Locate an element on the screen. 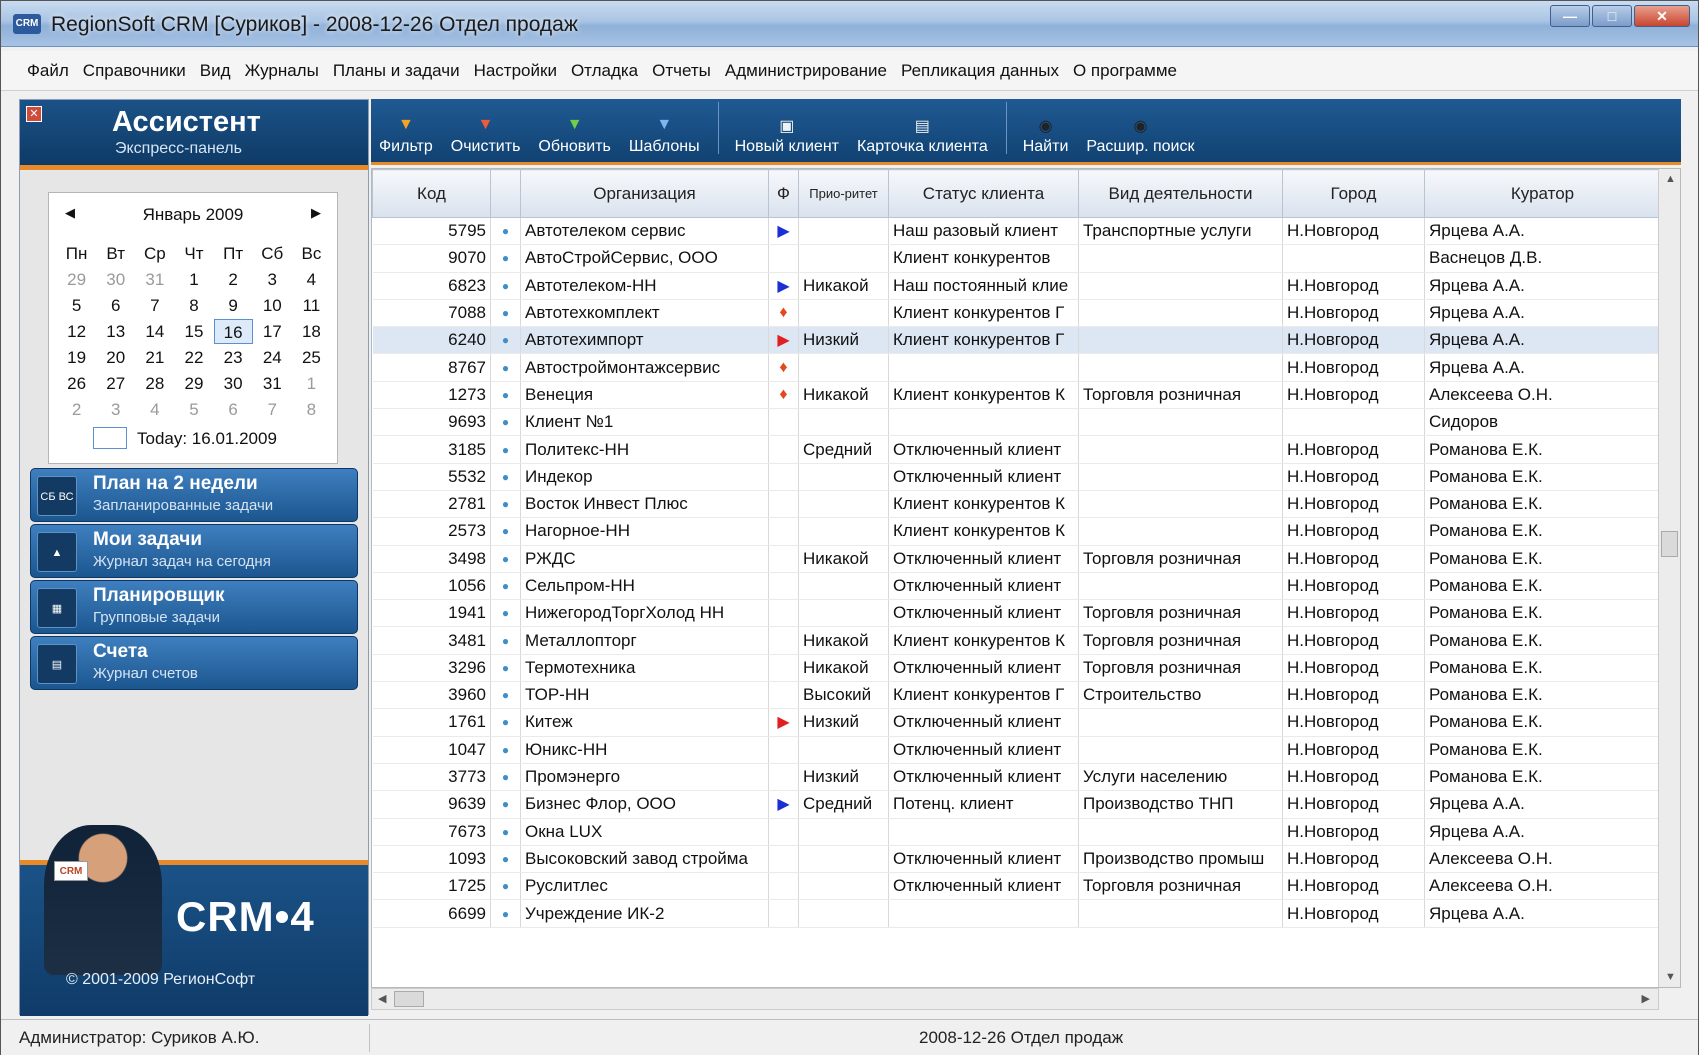 The image size is (1699, 1055). calendar-day: 1 is located at coordinates (311, 383).